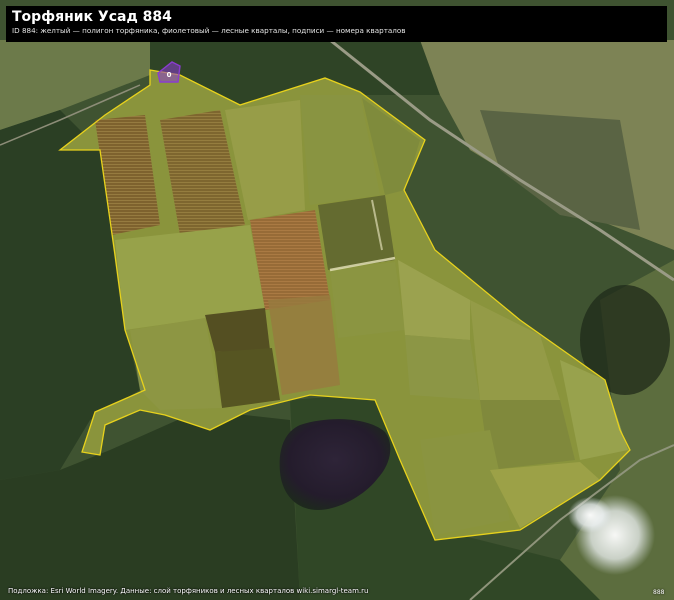 This screenshot has height=600, width=674. I want to click on forest-quarter-number: 0, so click(169, 75).